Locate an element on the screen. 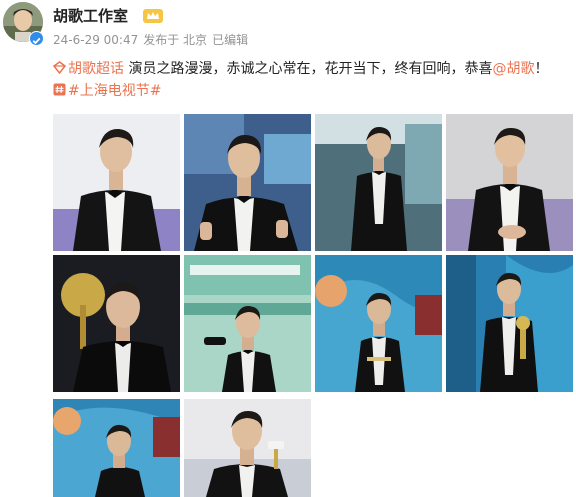 The image size is (576, 497). supertopic-link: 胡歌超话 is located at coordinates (88, 69).